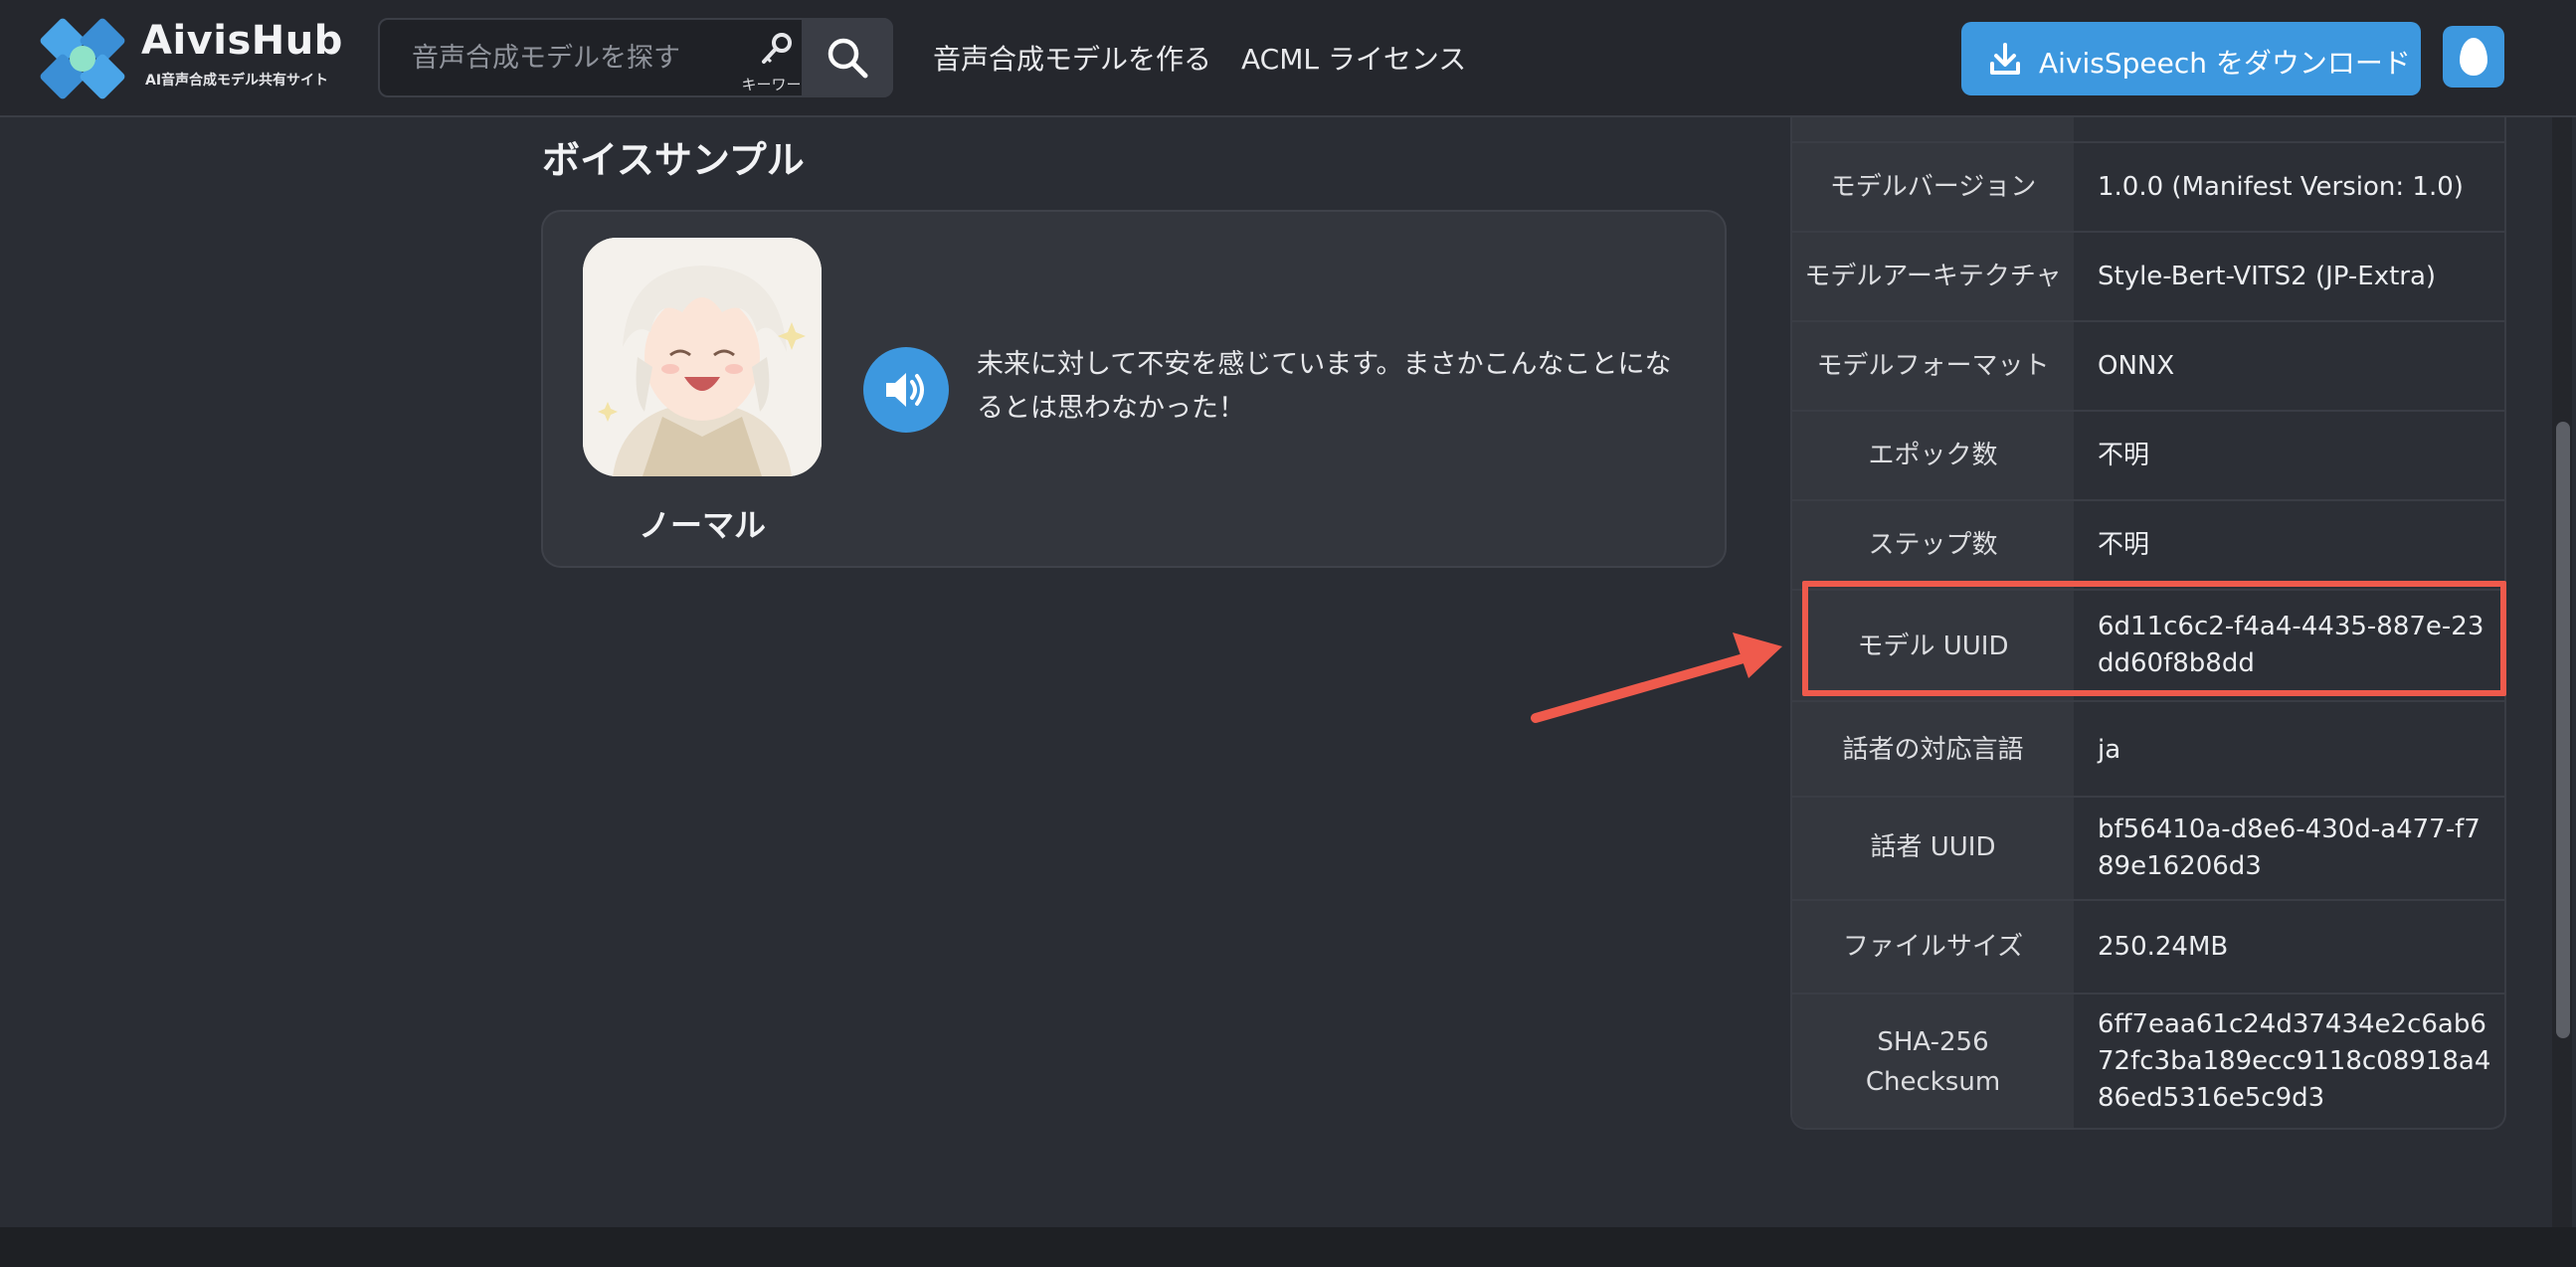 This screenshot has width=2576, height=1267. I want to click on table-row: モデルアーキテクチャ Style-Bert-VITS2 (JP-Extra), so click(2148, 275).